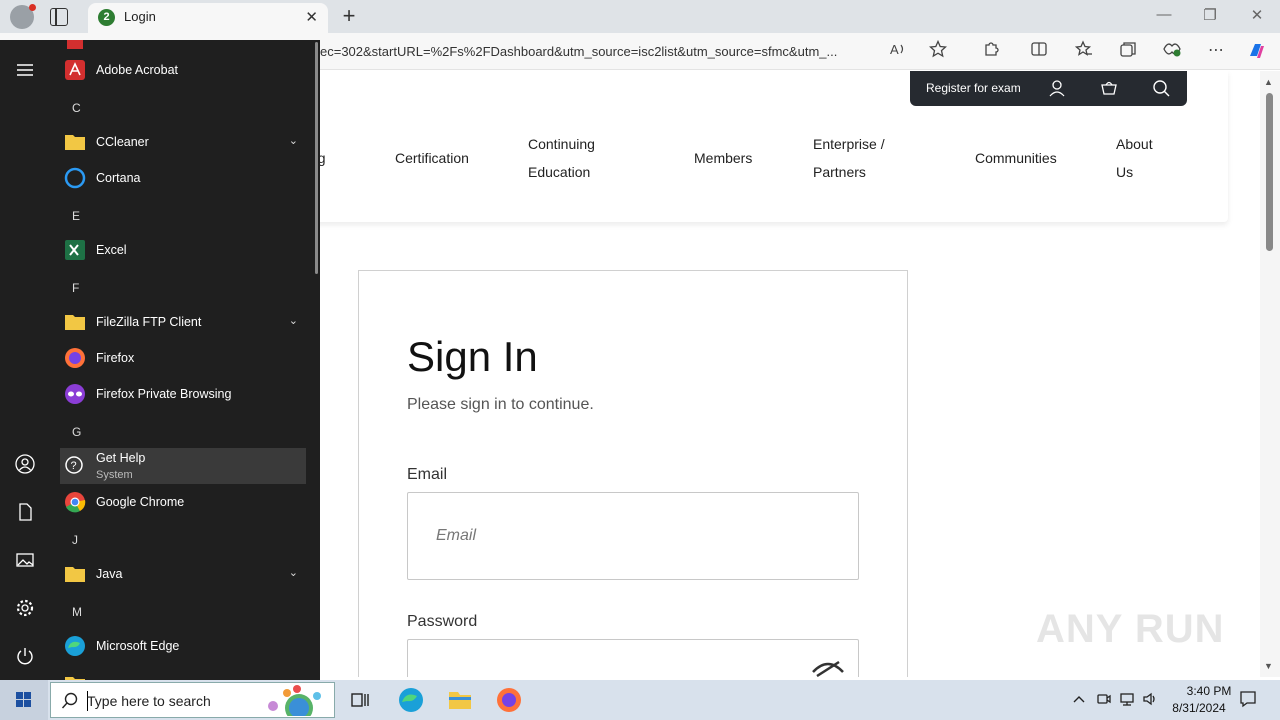 The width and height of the screenshot is (1280, 720). I want to click on svg-text: A, so click(894, 49).